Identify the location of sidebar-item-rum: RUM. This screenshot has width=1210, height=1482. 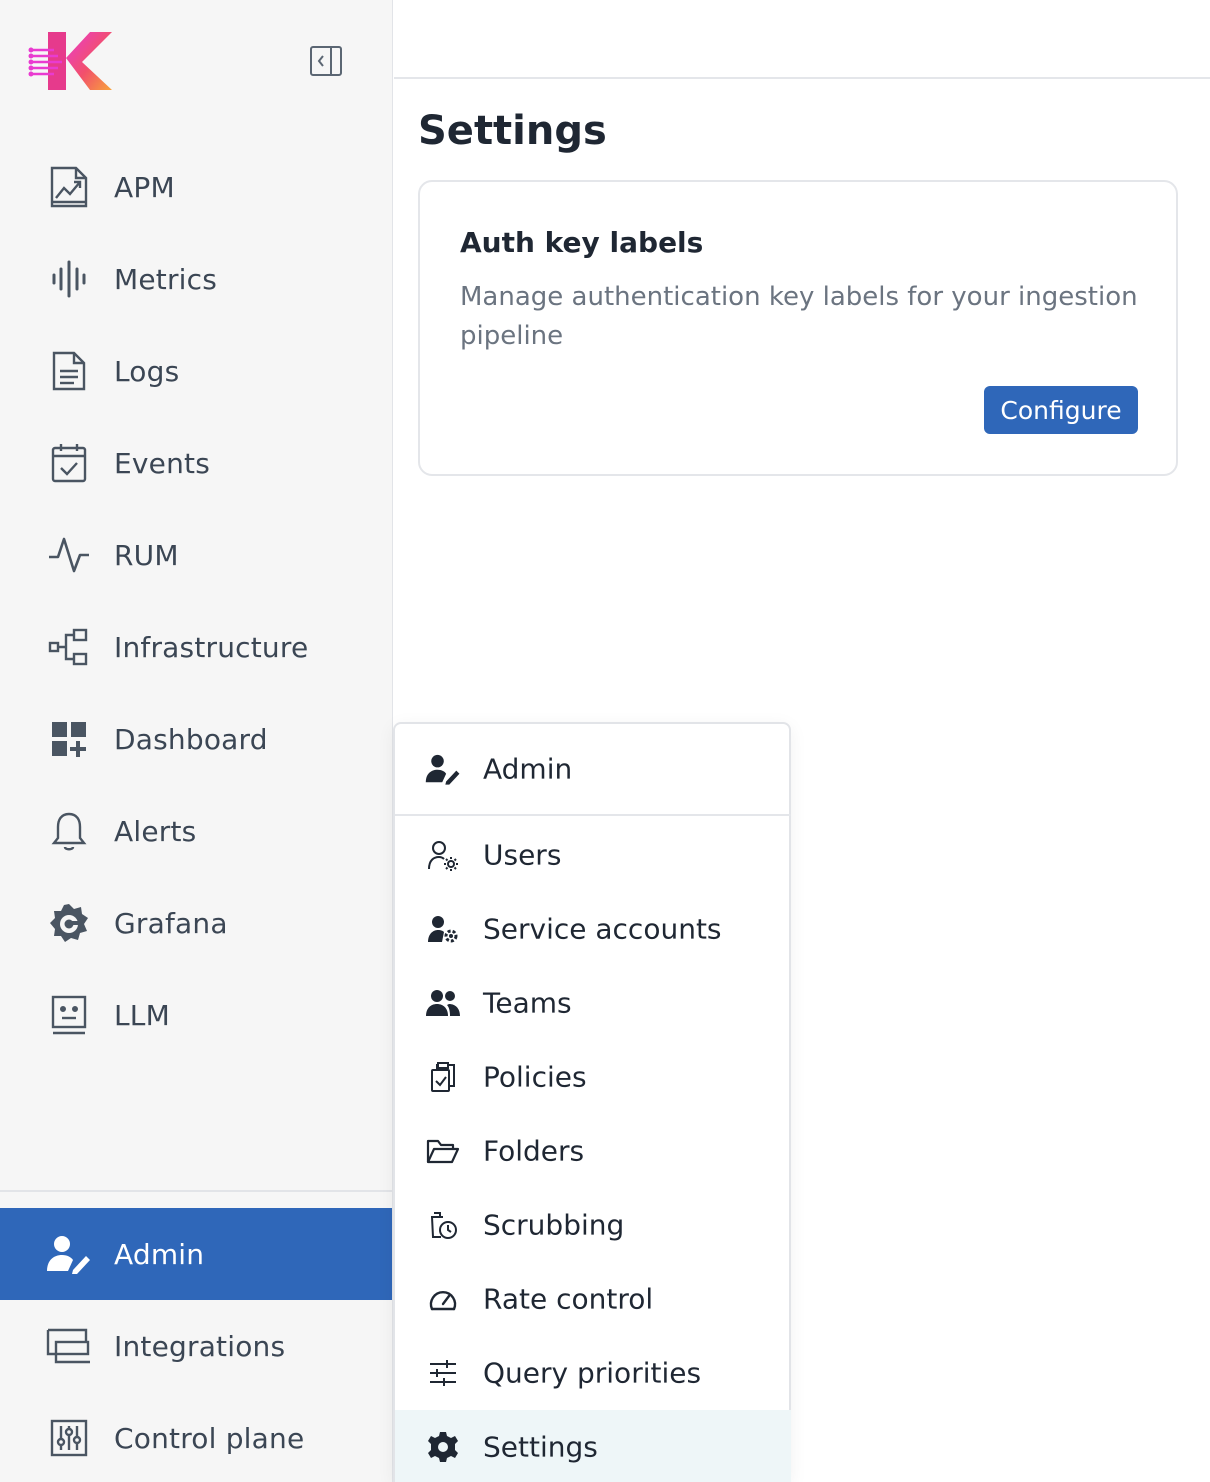
(196, 555).